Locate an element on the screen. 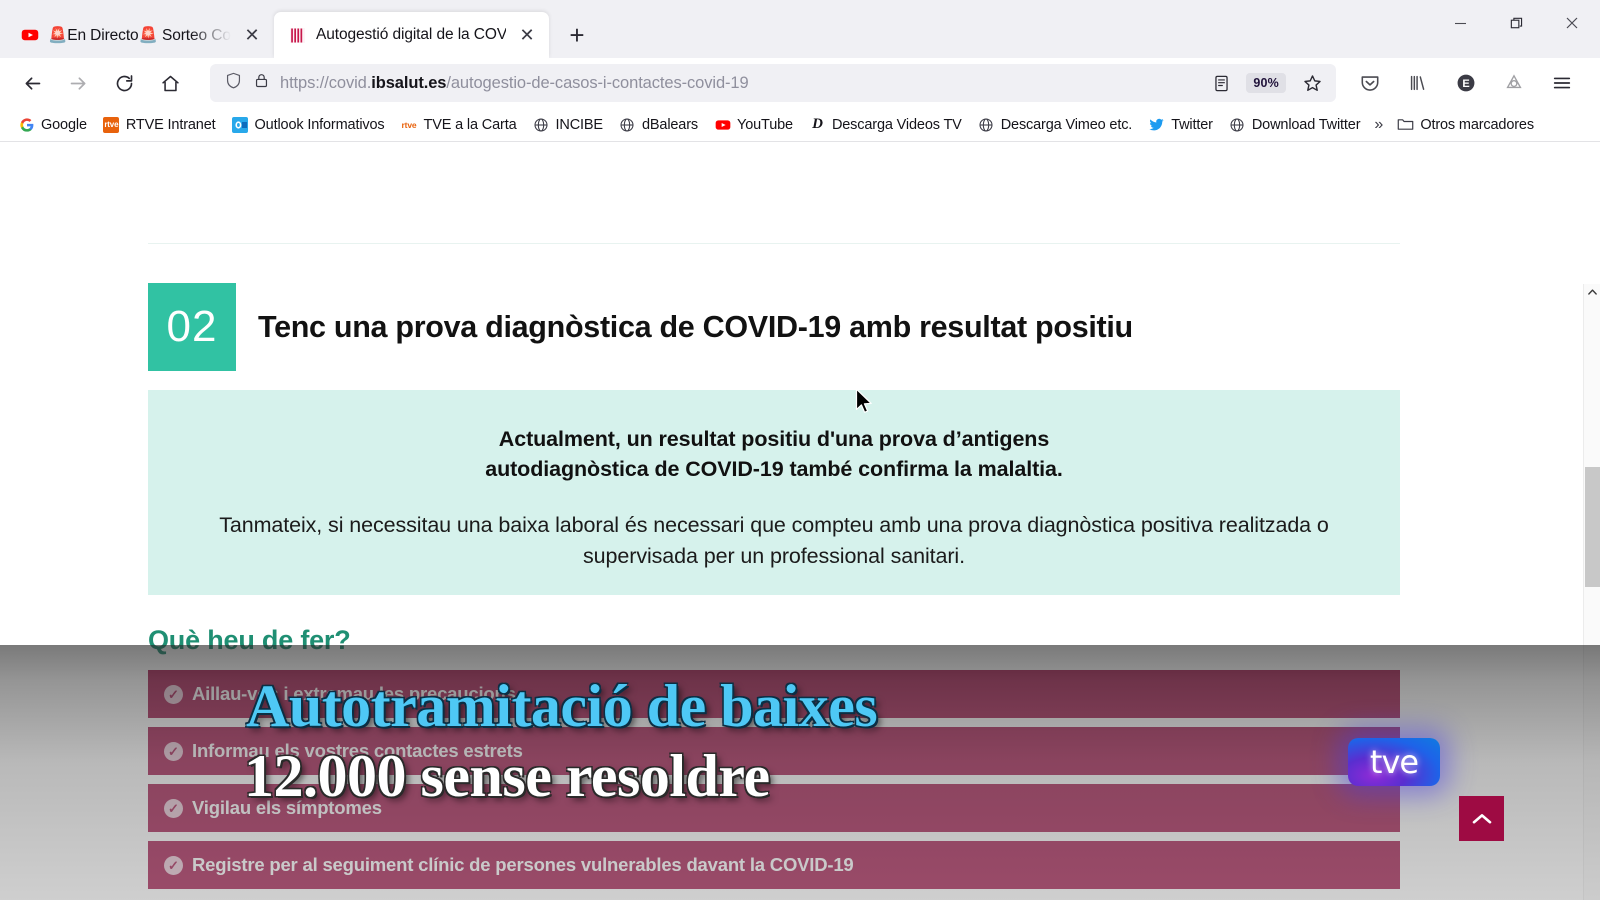  minimize-icon is located at coordinates (1460, 23).